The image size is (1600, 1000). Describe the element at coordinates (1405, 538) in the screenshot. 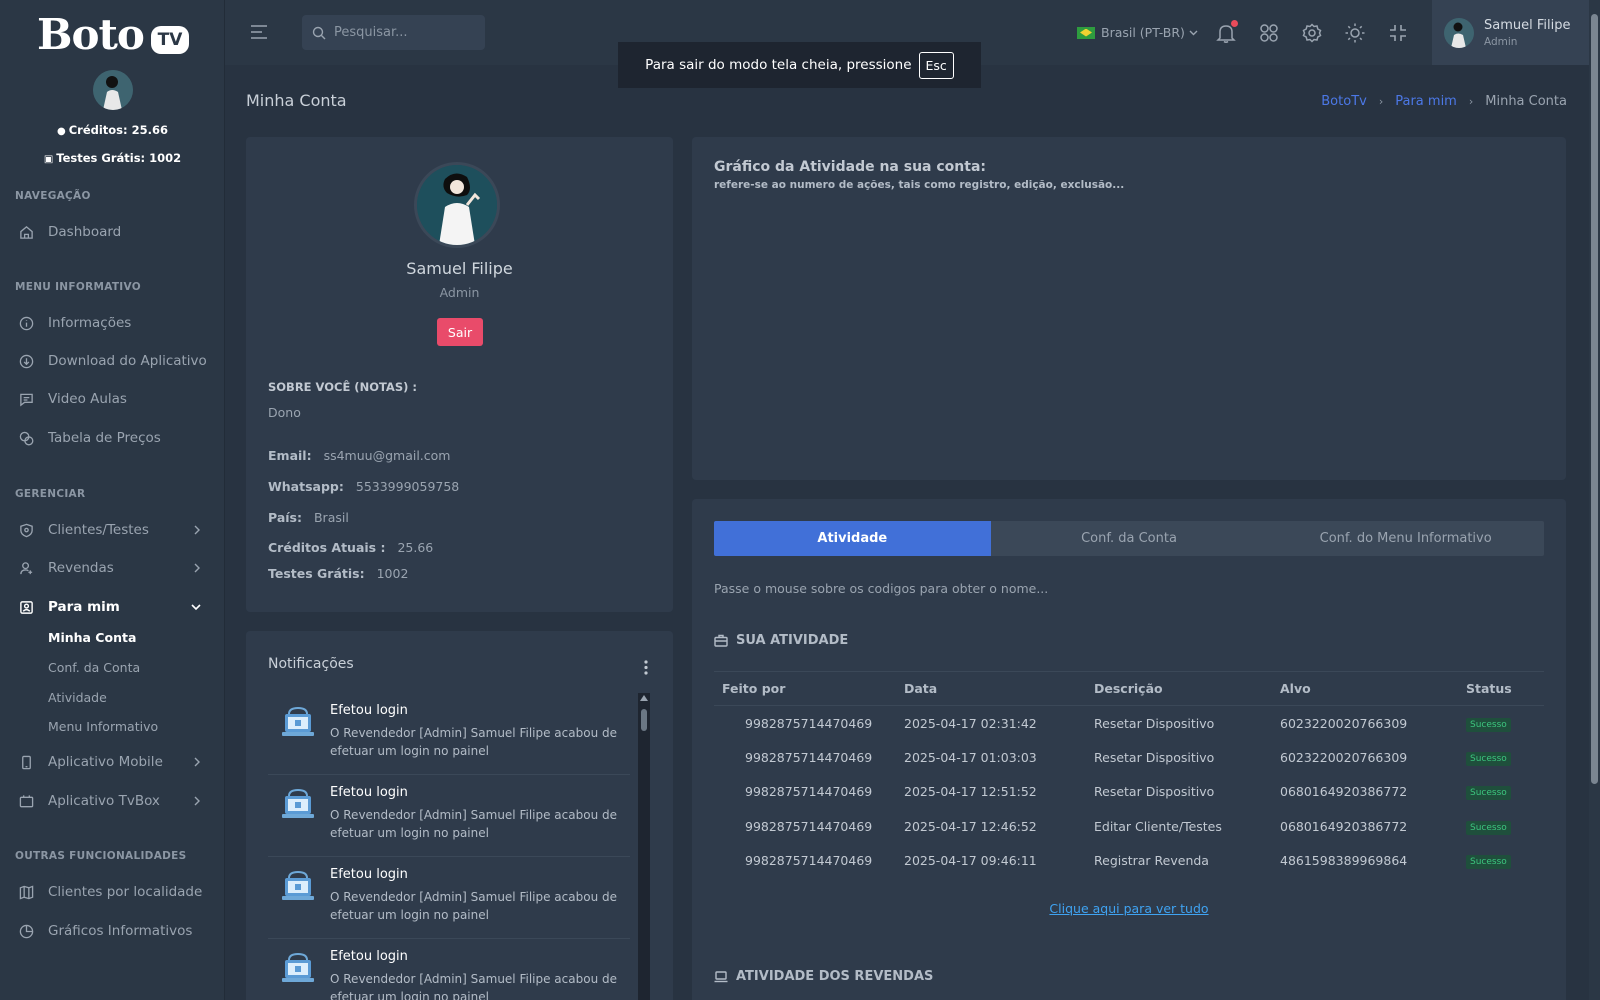

I see `tab-conf-menu: Conf. do Menu Informativo` at that location.